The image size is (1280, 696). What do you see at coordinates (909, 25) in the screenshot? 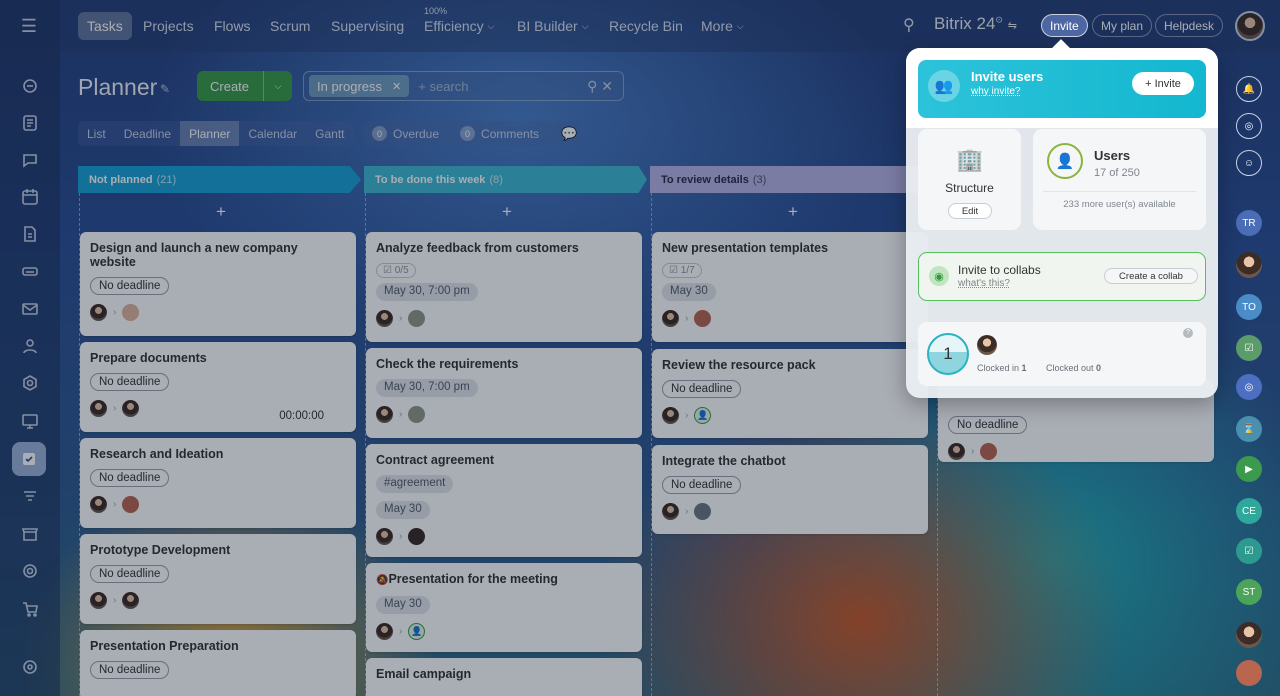
I see `search-icon: ⚲` at bounding box center [909, 25].